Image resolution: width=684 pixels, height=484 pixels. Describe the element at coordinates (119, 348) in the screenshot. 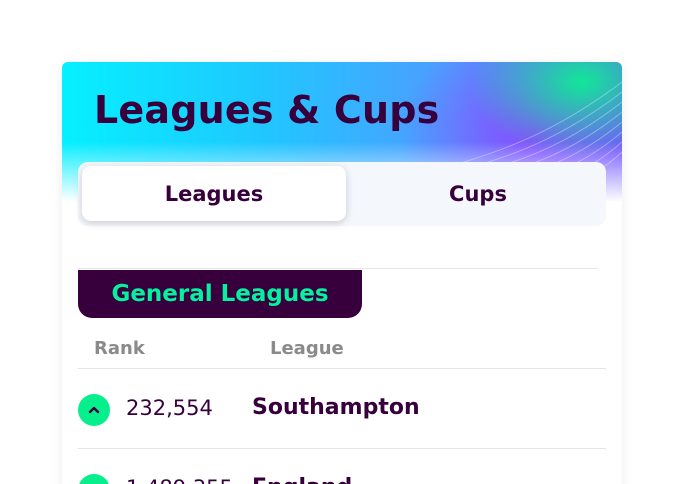

I see `column-header-rank: Rank` at that location.